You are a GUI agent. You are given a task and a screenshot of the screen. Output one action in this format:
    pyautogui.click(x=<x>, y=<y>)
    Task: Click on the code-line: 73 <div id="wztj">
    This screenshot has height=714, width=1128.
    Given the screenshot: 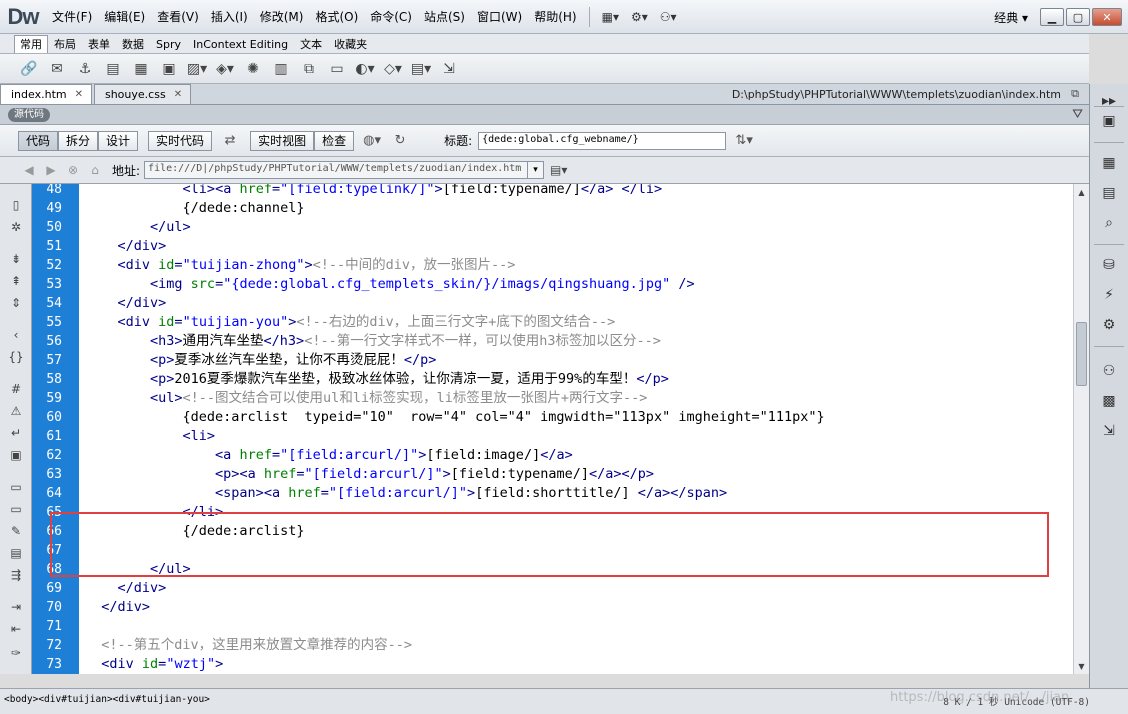 What is the action you would take?
    pyautogui.click(x=552, y=664)
    